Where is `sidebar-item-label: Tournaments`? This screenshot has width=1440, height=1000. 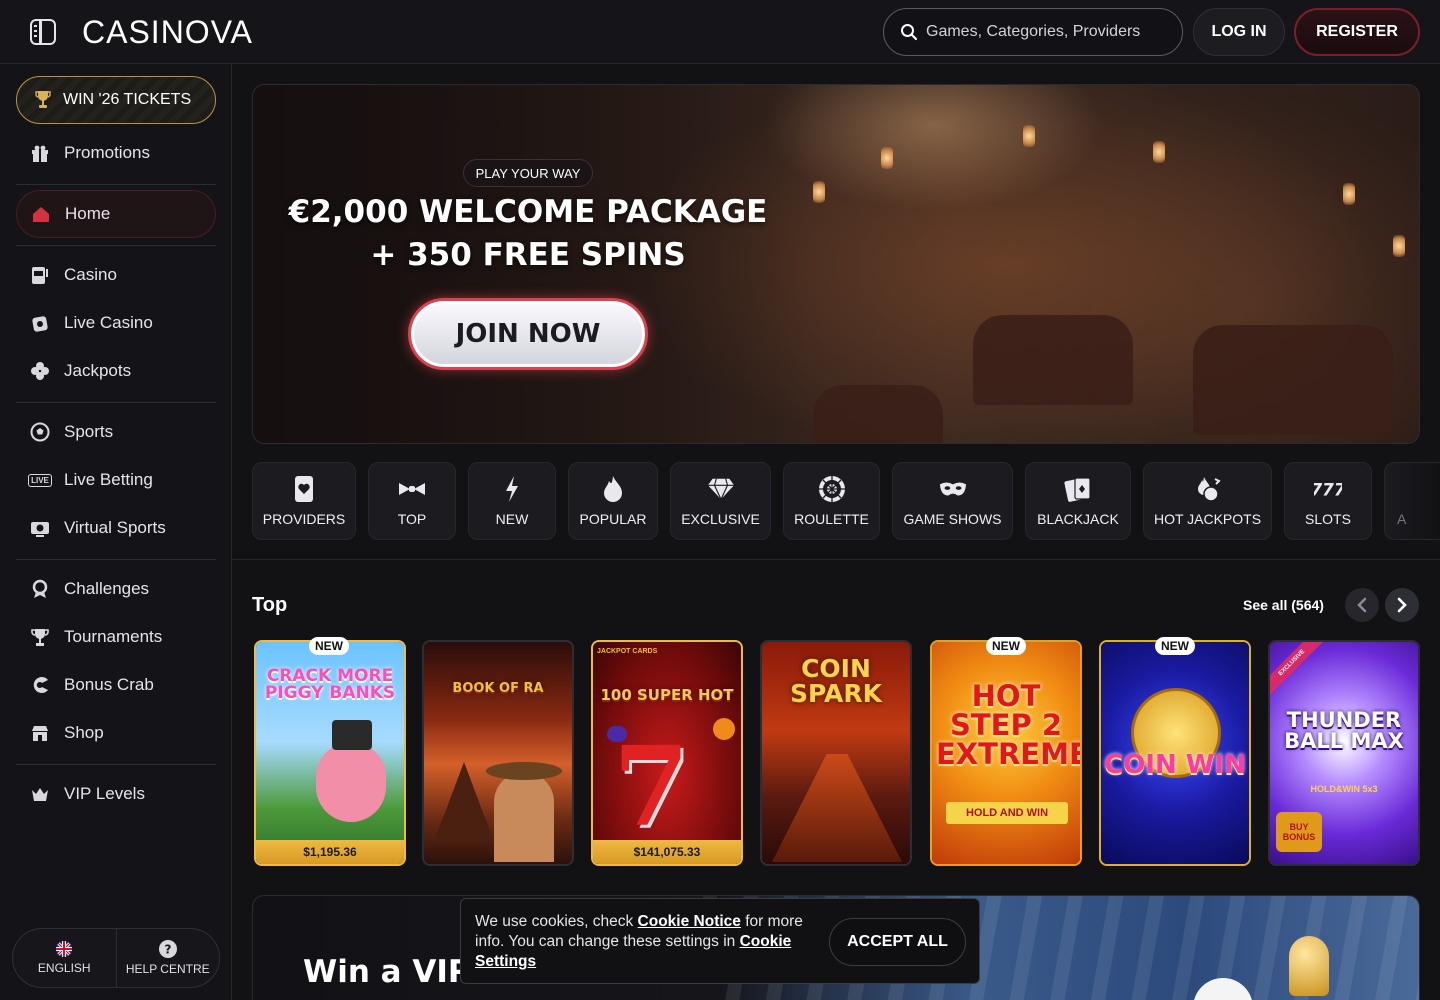
sidebar-item-label: Tournaments is located at coordinates (113, 636).